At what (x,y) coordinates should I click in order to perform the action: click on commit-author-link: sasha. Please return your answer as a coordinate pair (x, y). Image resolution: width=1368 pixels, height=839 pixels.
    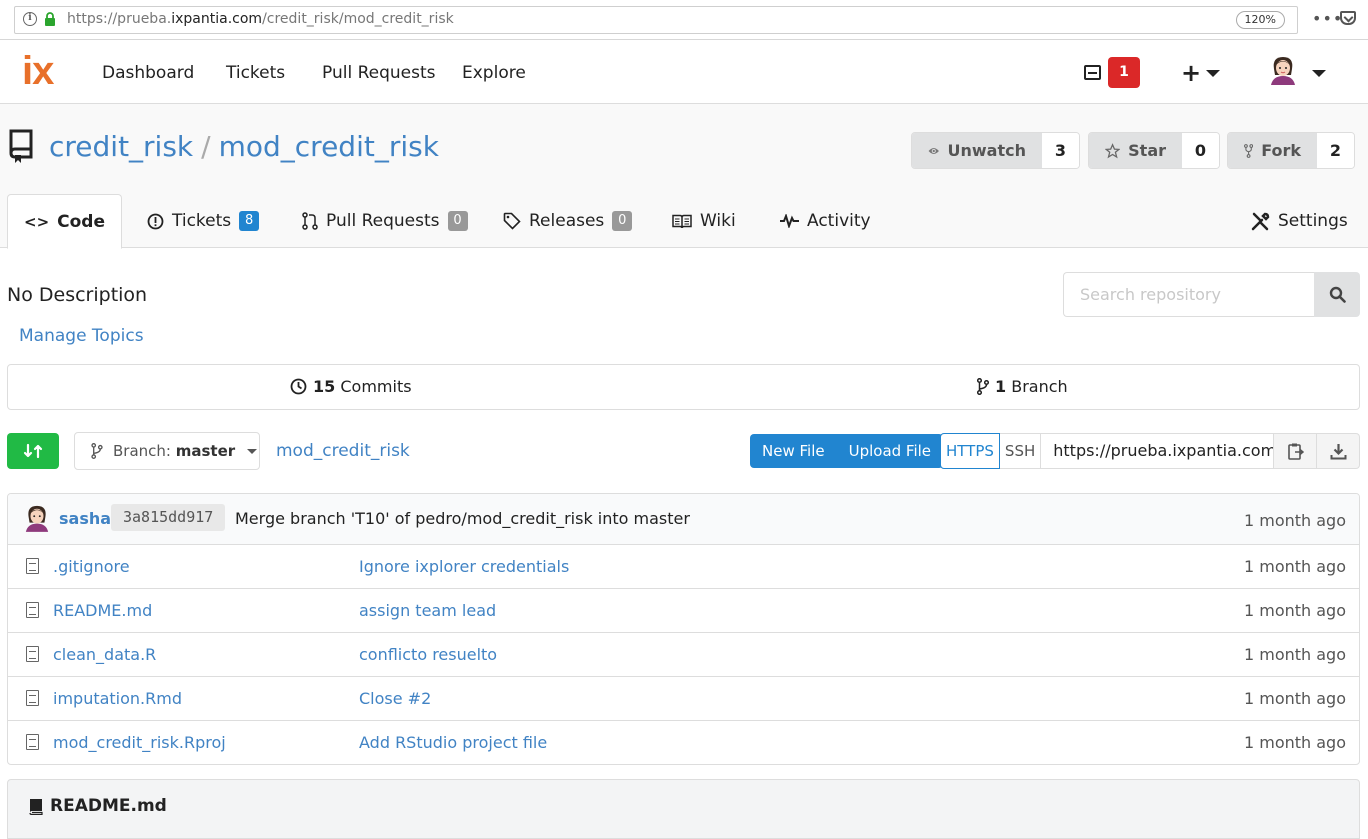
    Looking at the image, I should click on (85, 518).